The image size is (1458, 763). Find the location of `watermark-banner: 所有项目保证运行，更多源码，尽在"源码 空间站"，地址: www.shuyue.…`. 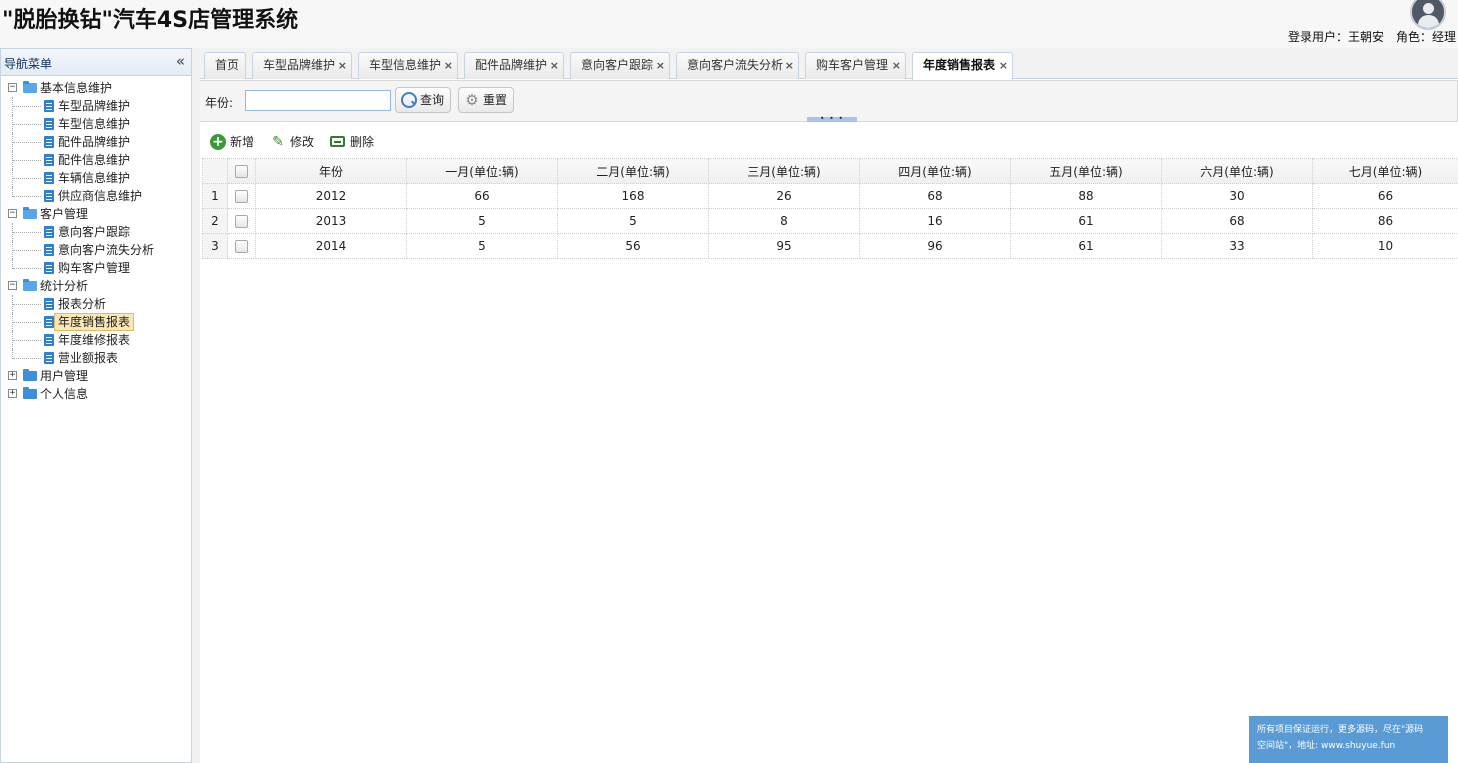

watermark-banner: 所有项目保证运行，更多源码，尽在"源码 空间站"，地址: www.shuyue.… is located at coordinates (1348, 739).